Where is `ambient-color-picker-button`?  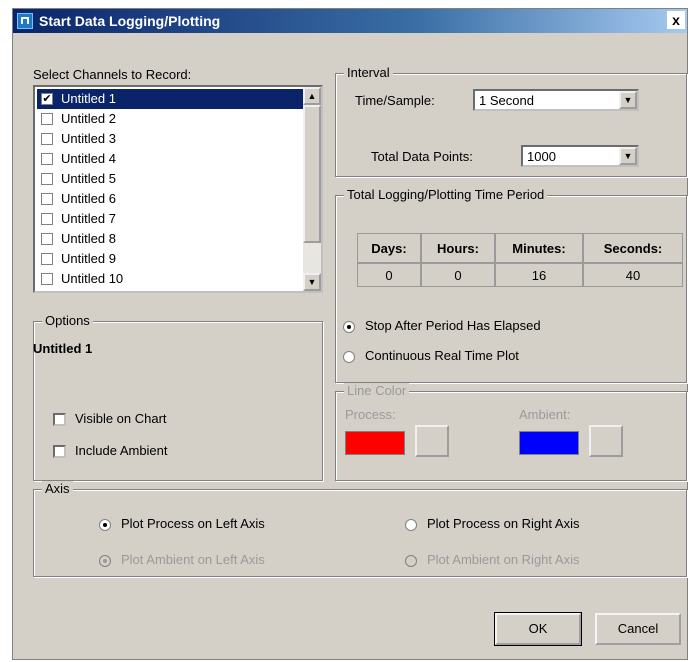
ambient-color-picker-button is located at coordinates (606, 441).